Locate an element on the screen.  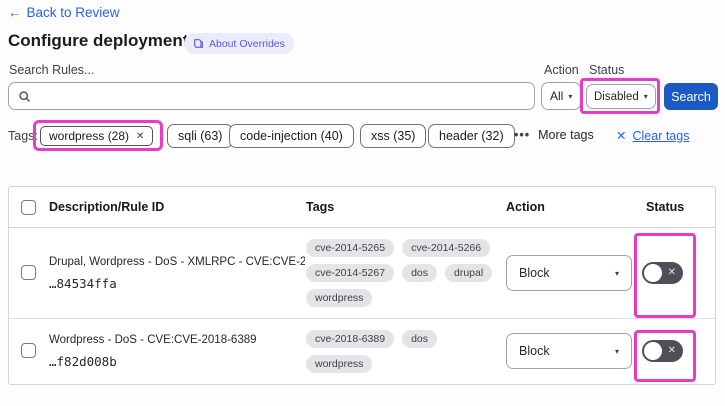
tag-chip-header: header (32) is located at coordinates (471, 136).